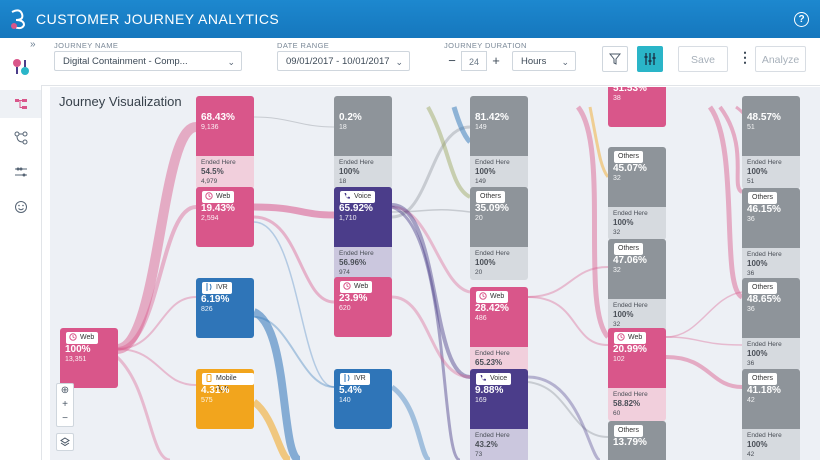 The width and height of the screenshot is (820, 460). What do you see at coordinates (637, 223) in the screenshot?
I see `node-ended-section: Ended Here 100% 32` at bounding box center [637, 223].